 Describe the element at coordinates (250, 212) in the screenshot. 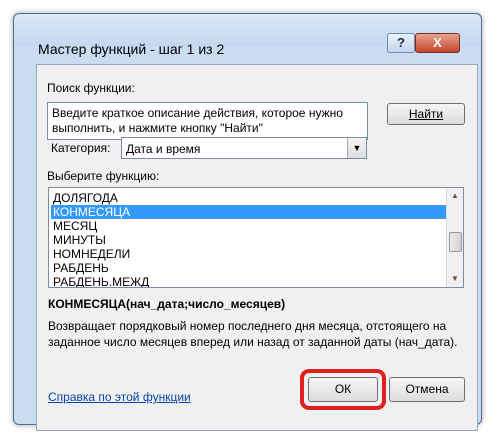

I see `list-item-selected: КОНМЕСЯЦА` at that location.